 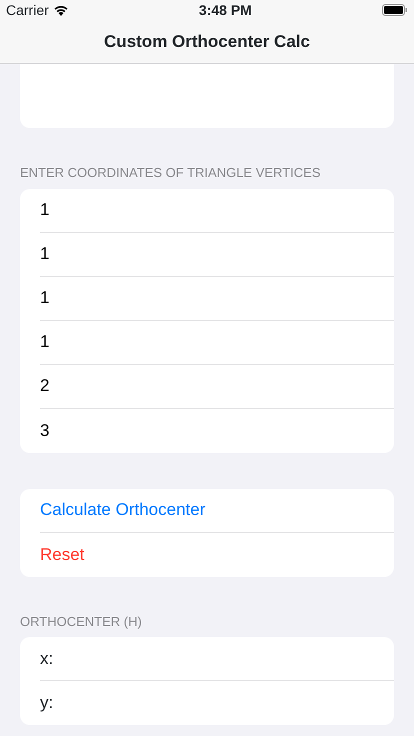 I want to click on wifi-icon, so click(x=60, y=10).